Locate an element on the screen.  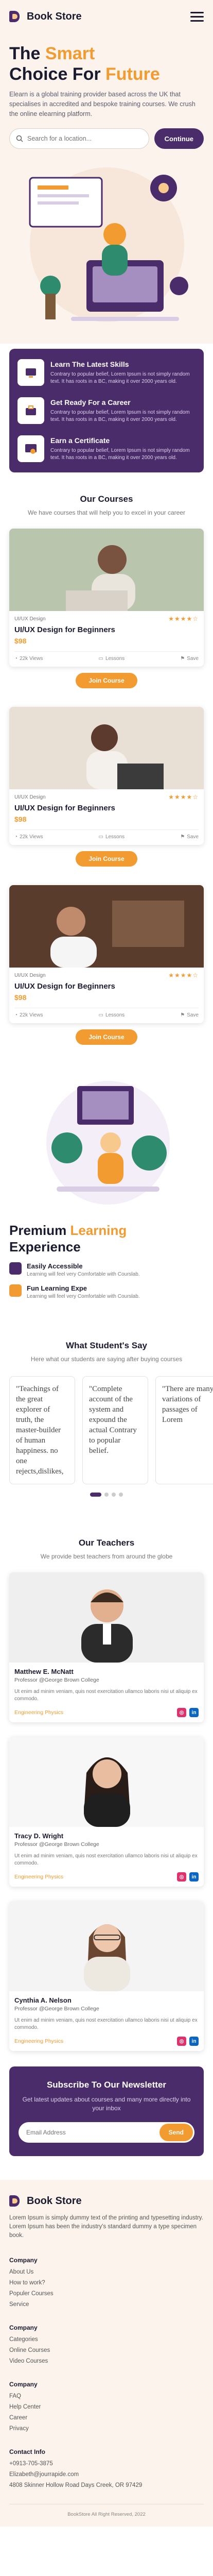
book-icon: ▭ is located at coordinates (100, 837).